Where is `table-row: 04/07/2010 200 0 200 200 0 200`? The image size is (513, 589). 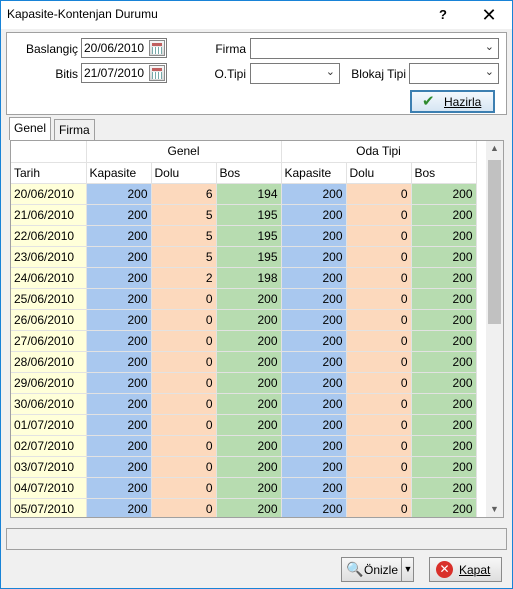
table-row: 04/07/2010 200 0 200 200 0 200 is located at coordinates (244, 488).